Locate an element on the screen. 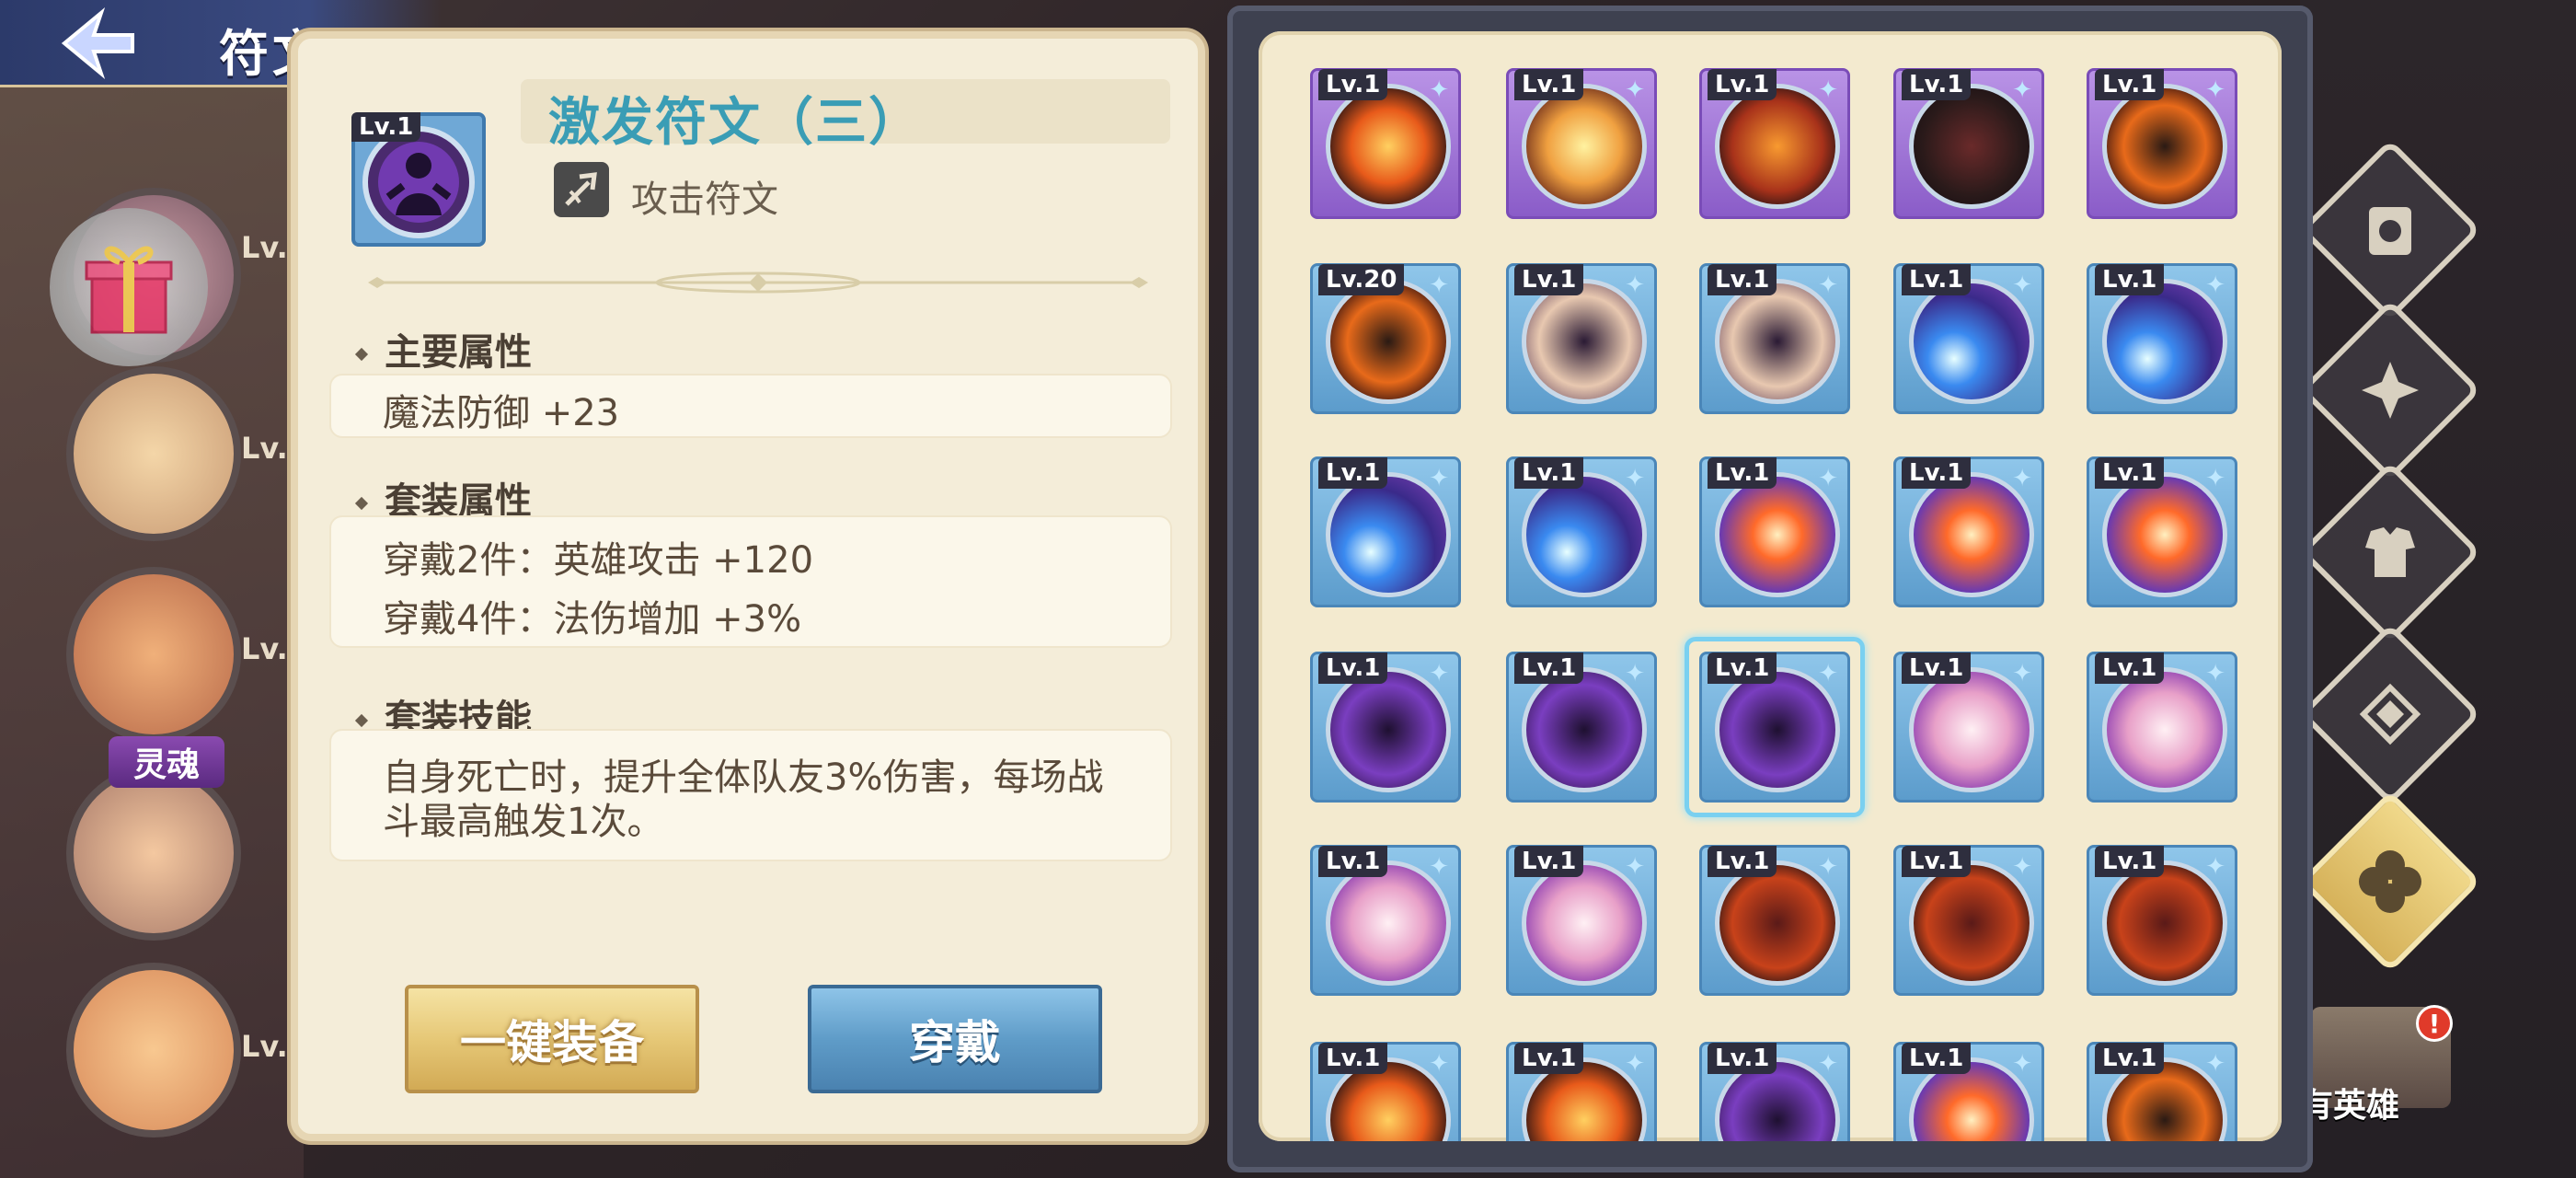 This screenshot has width=2576, height=1178. armor-icon is located at coordinates (2390, 552).